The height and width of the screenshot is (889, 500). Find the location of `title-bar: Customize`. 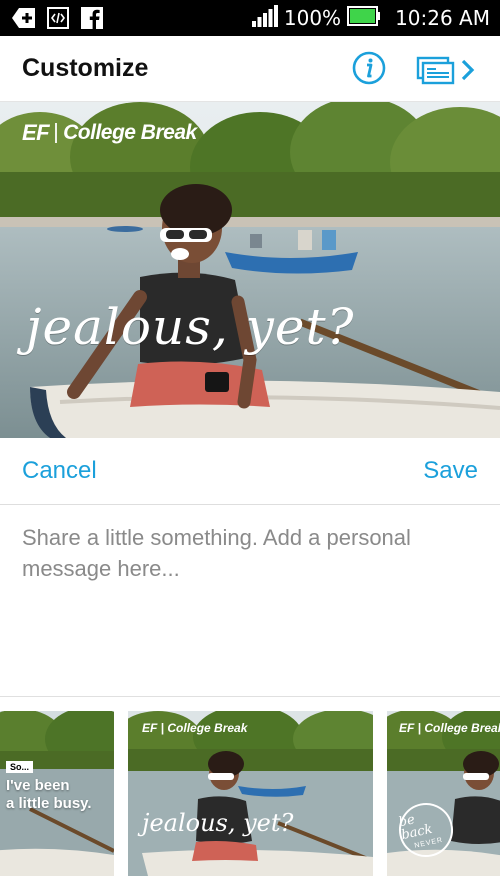

title-bar: Customize is located at coordinates (250, 69).